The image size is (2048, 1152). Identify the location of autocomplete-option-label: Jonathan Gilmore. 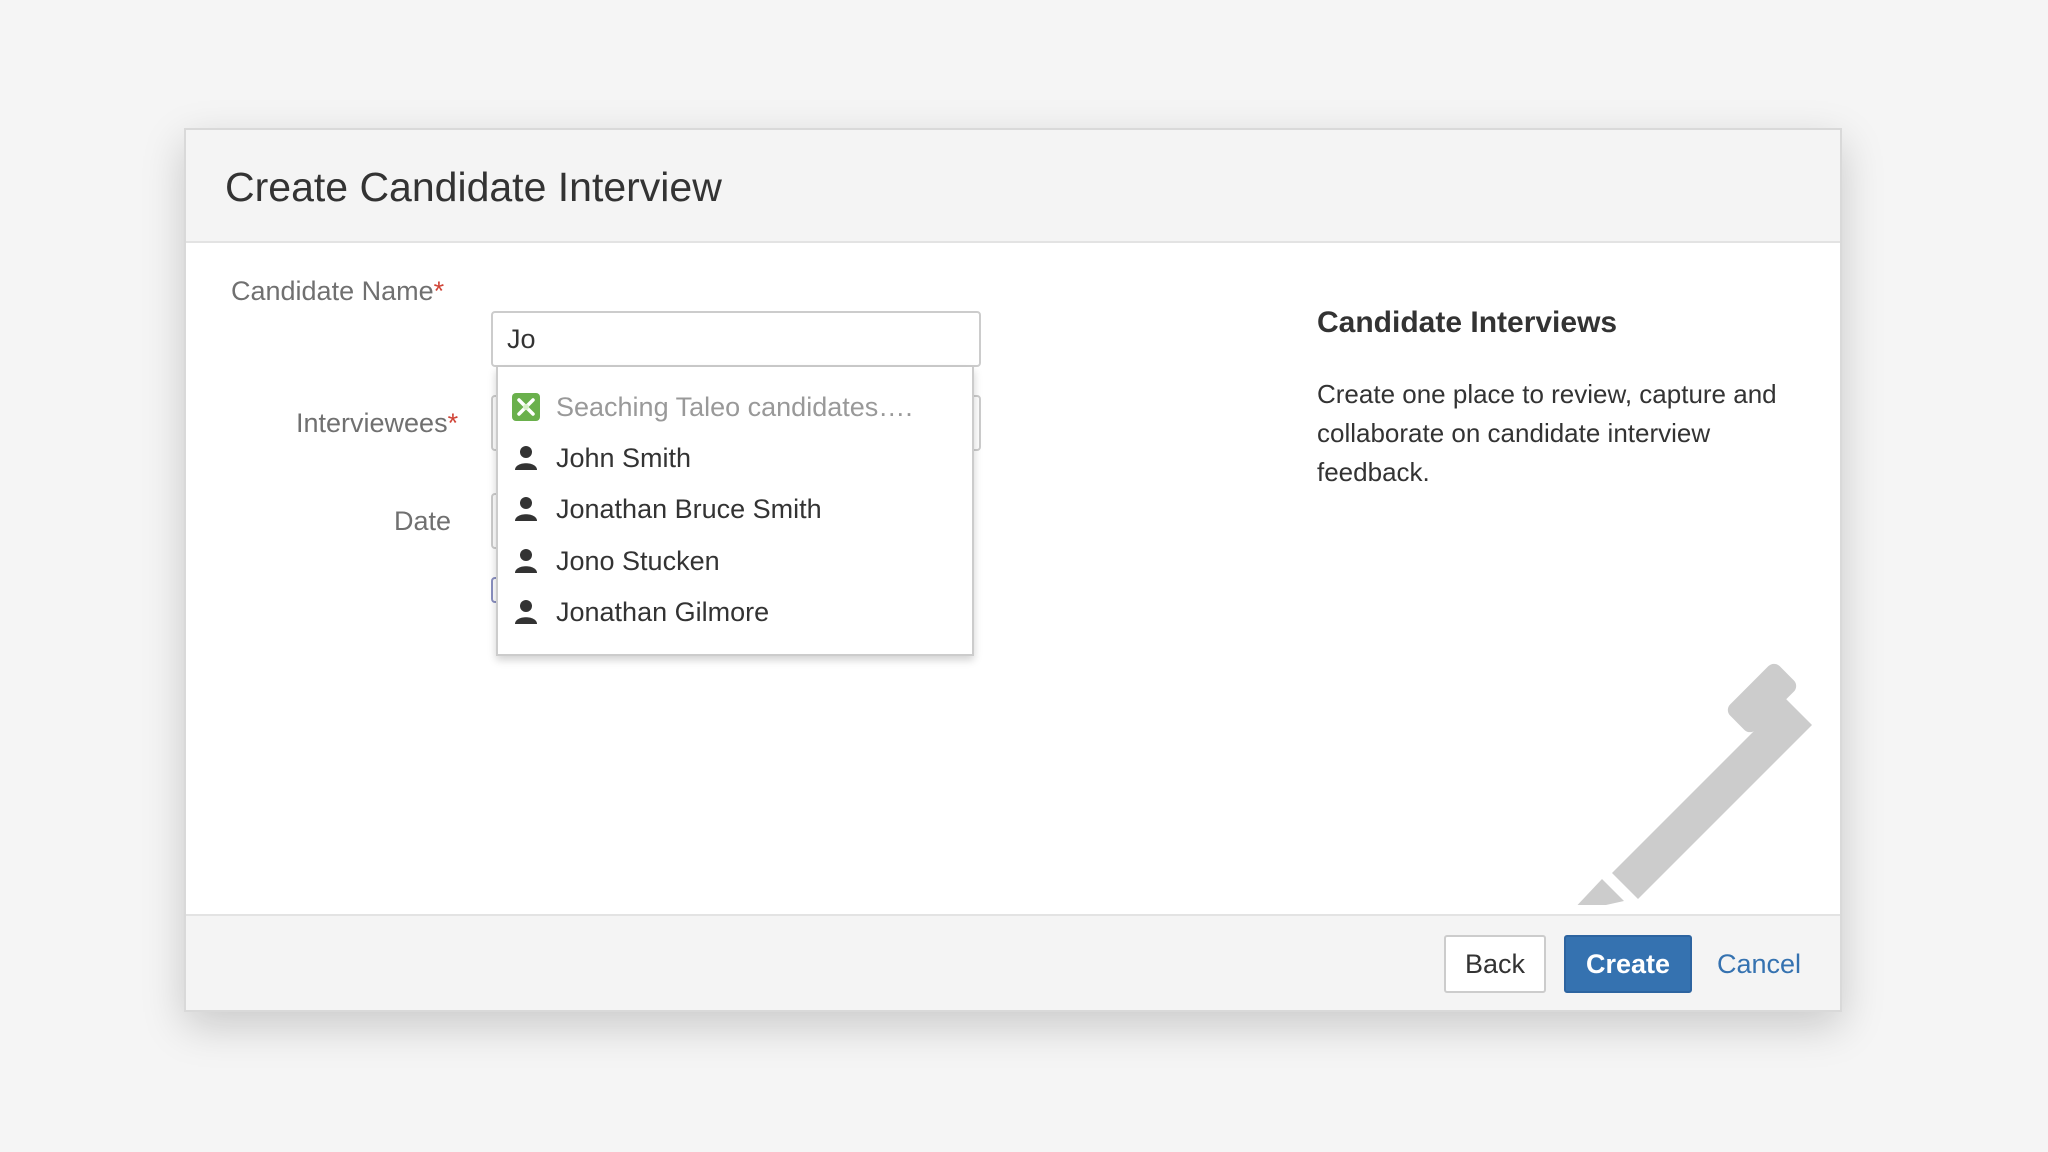
(663, 611).